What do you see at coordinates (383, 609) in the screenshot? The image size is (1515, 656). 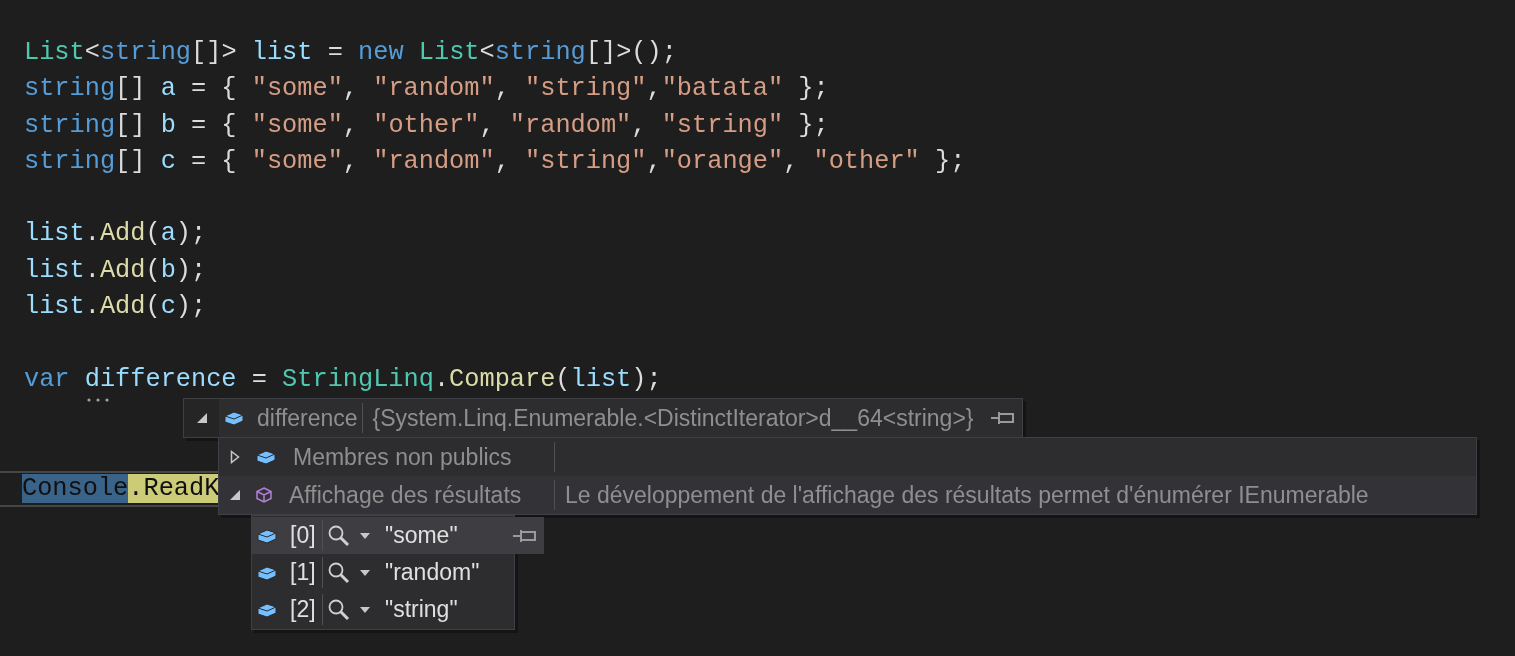 I see `result-row: [2] "string"` at bounding box center [383, 609].